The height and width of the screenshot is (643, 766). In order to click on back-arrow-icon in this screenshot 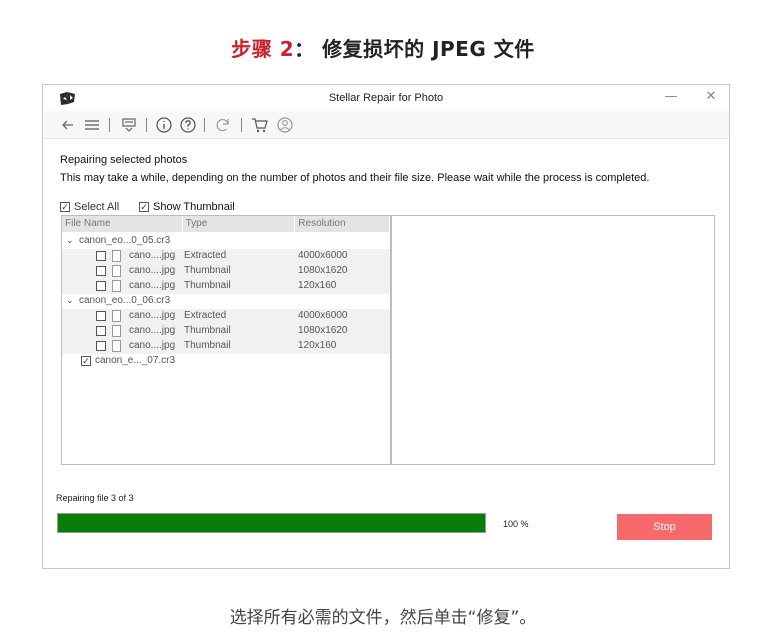, I will do `click(68, 125)`.